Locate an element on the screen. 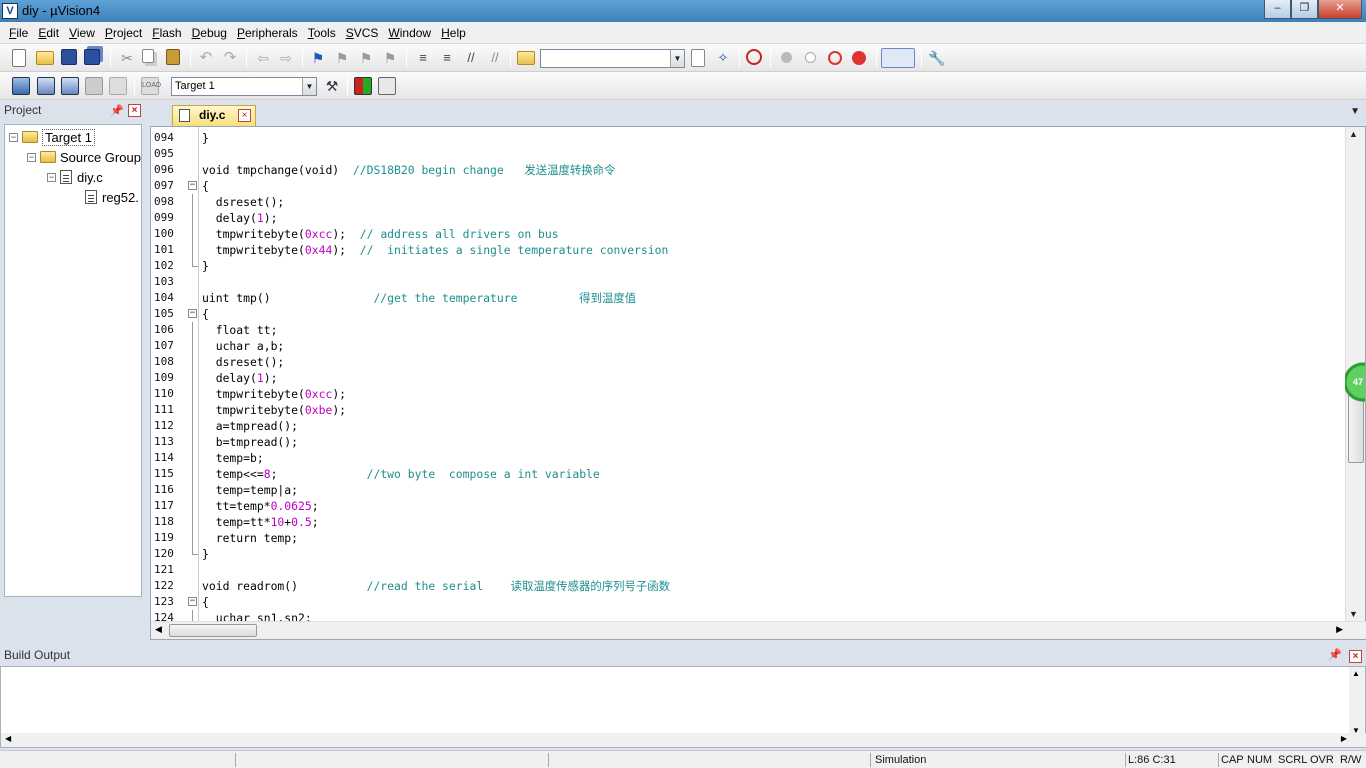 The width and height of the screenshot is (1366, 768). code-line: 109 delay(1); is located at coordinates (748, 378).